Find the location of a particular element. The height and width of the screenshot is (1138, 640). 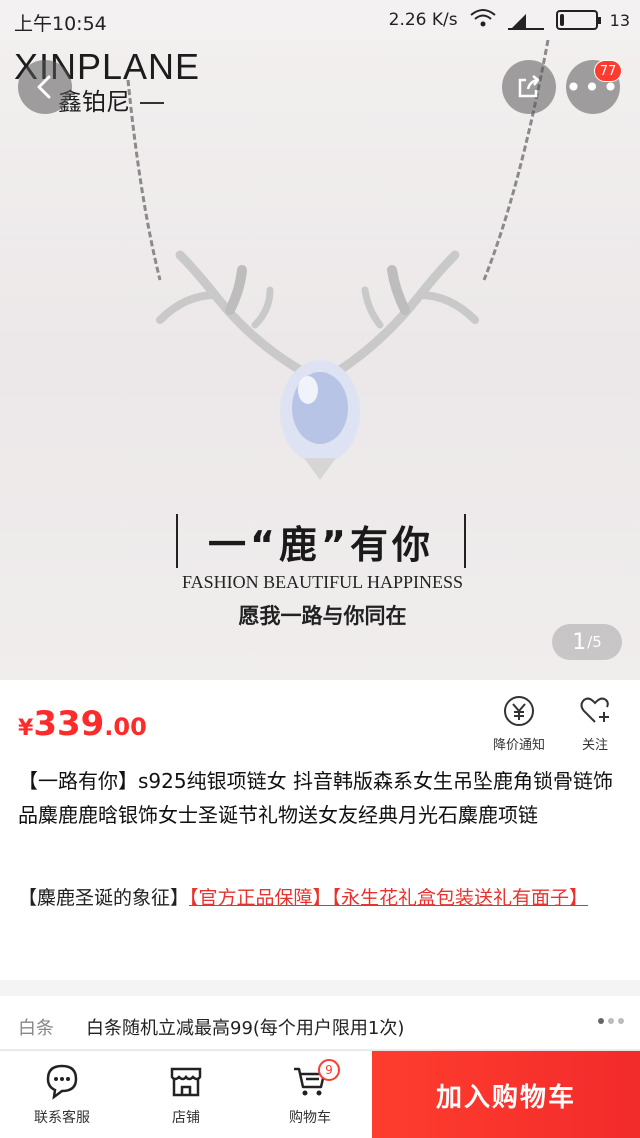

shop-button: 店铺 is located at coordinates (186, 1094).